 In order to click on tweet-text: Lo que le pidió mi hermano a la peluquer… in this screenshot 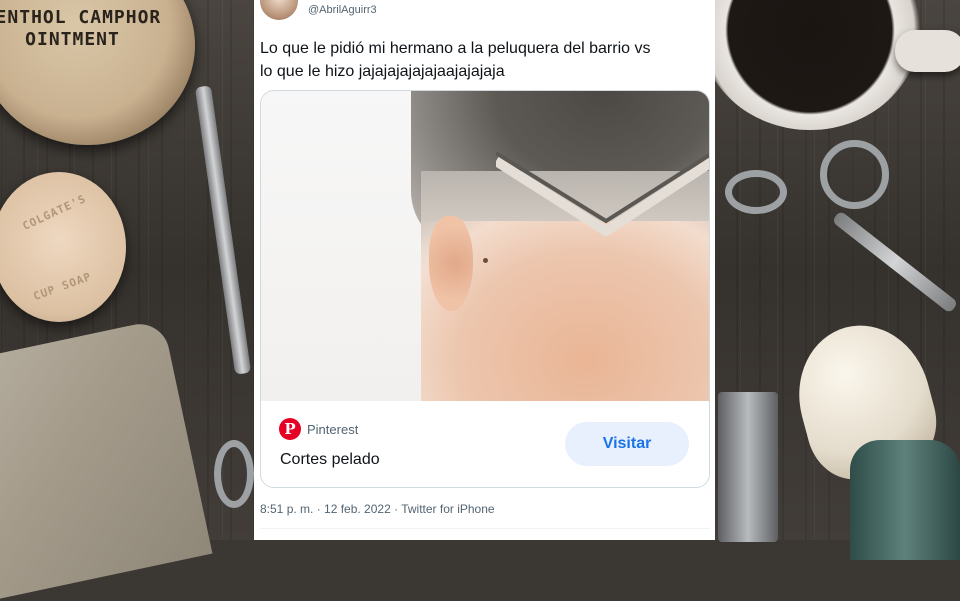, I will do `click(485, 60)`.